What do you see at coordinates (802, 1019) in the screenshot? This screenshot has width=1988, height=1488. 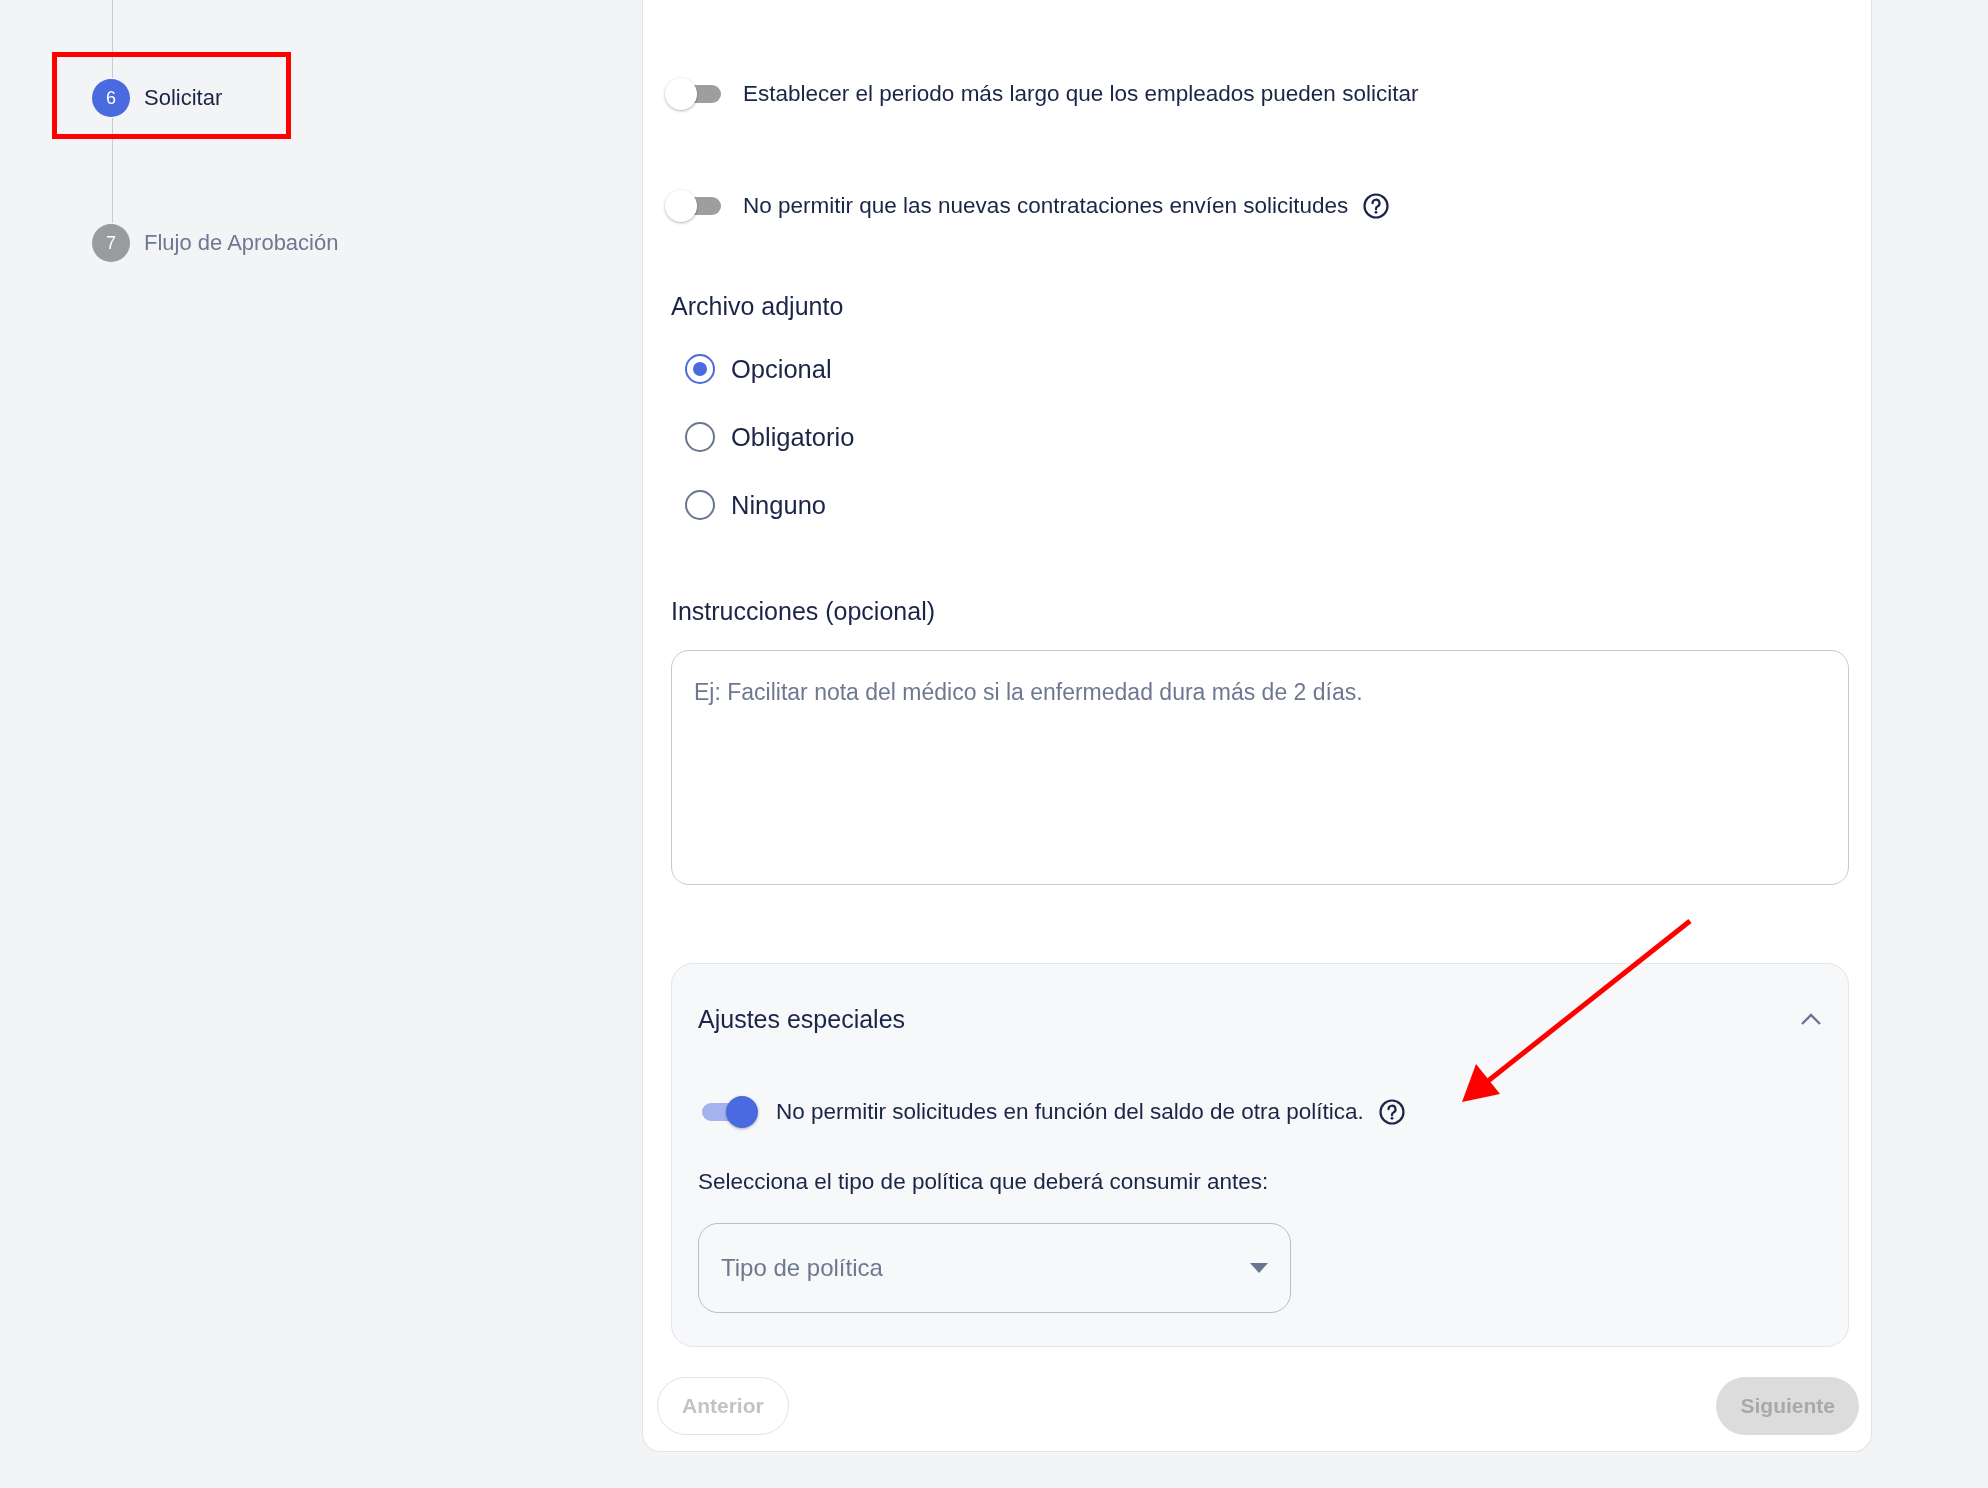 I see `panel-title: Ajustes especiales` at bounding box center [802, 1019].